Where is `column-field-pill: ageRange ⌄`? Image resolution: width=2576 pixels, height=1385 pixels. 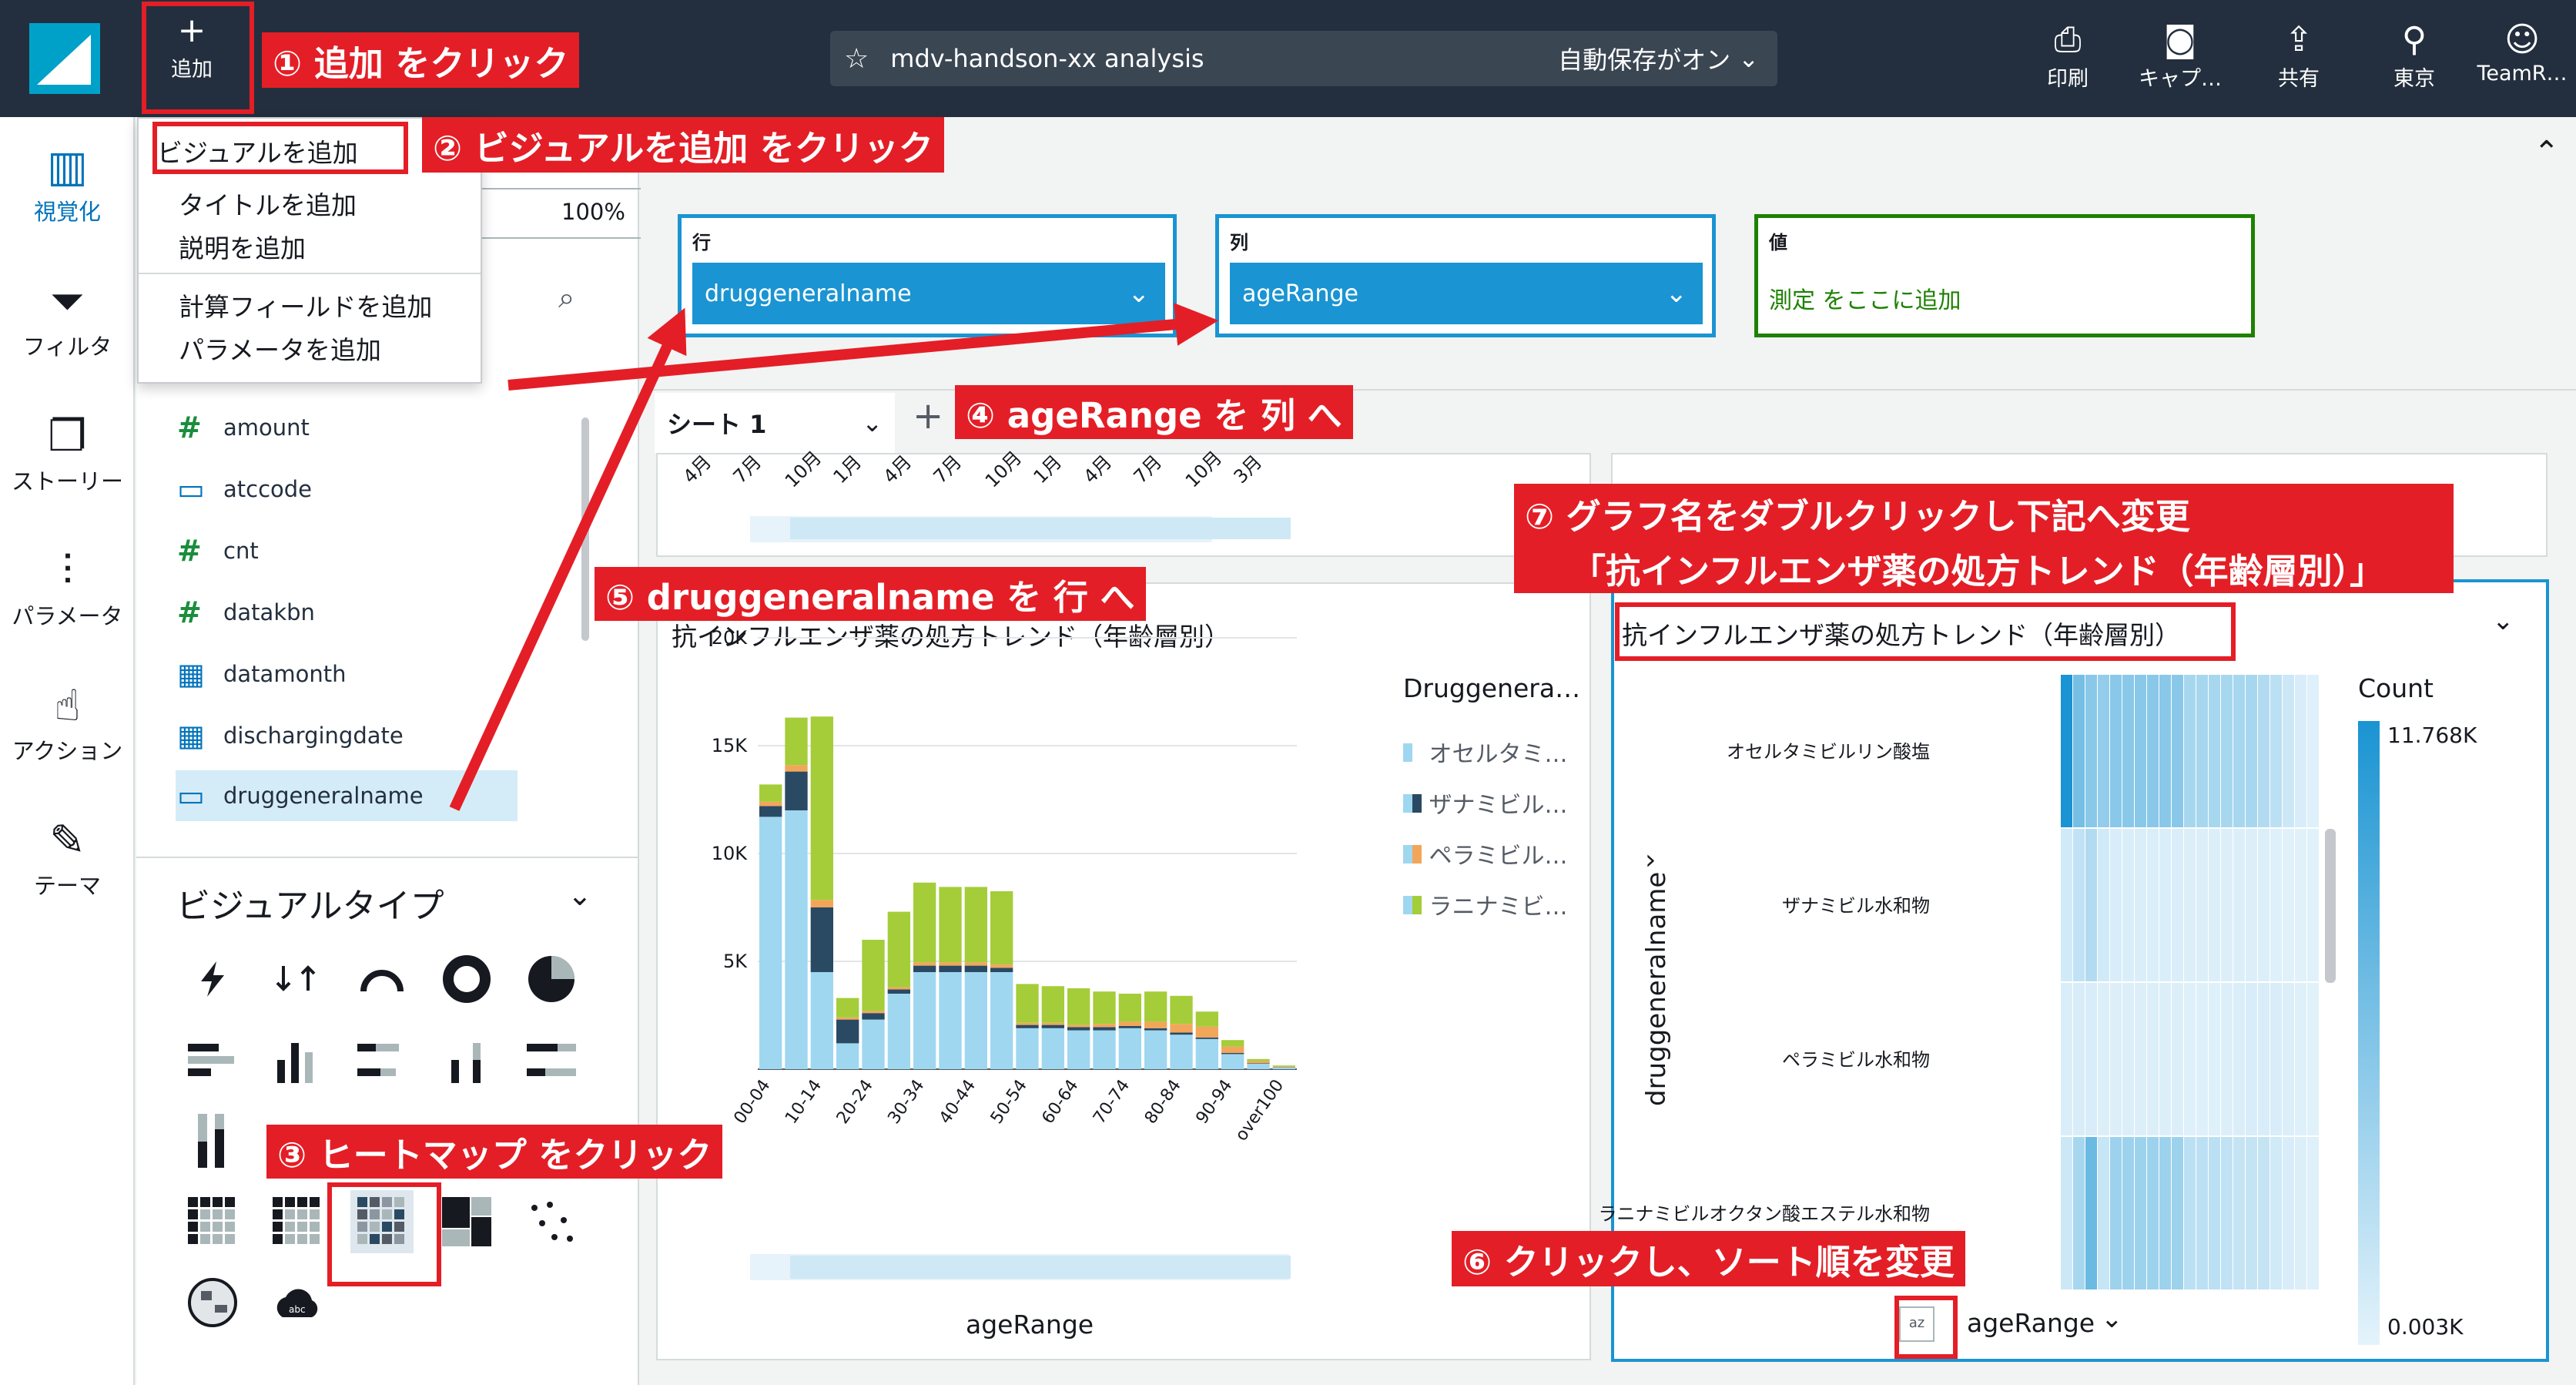 column-field-pill: ageRange ⌄ is located at coordinates (1466, 293).